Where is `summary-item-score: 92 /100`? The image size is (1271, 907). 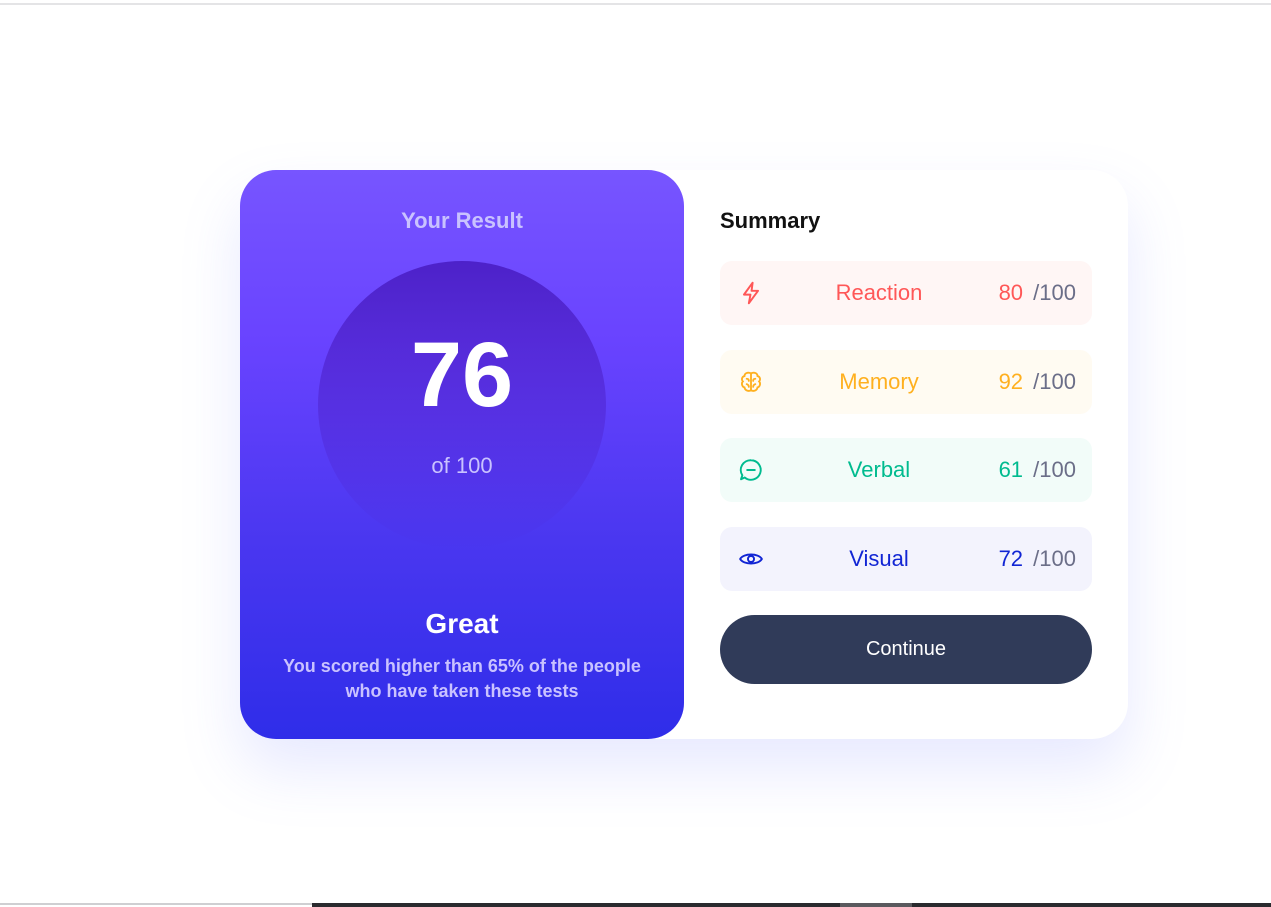 summary-item-score: 92 /100 is located at coordinates (1037, 382).